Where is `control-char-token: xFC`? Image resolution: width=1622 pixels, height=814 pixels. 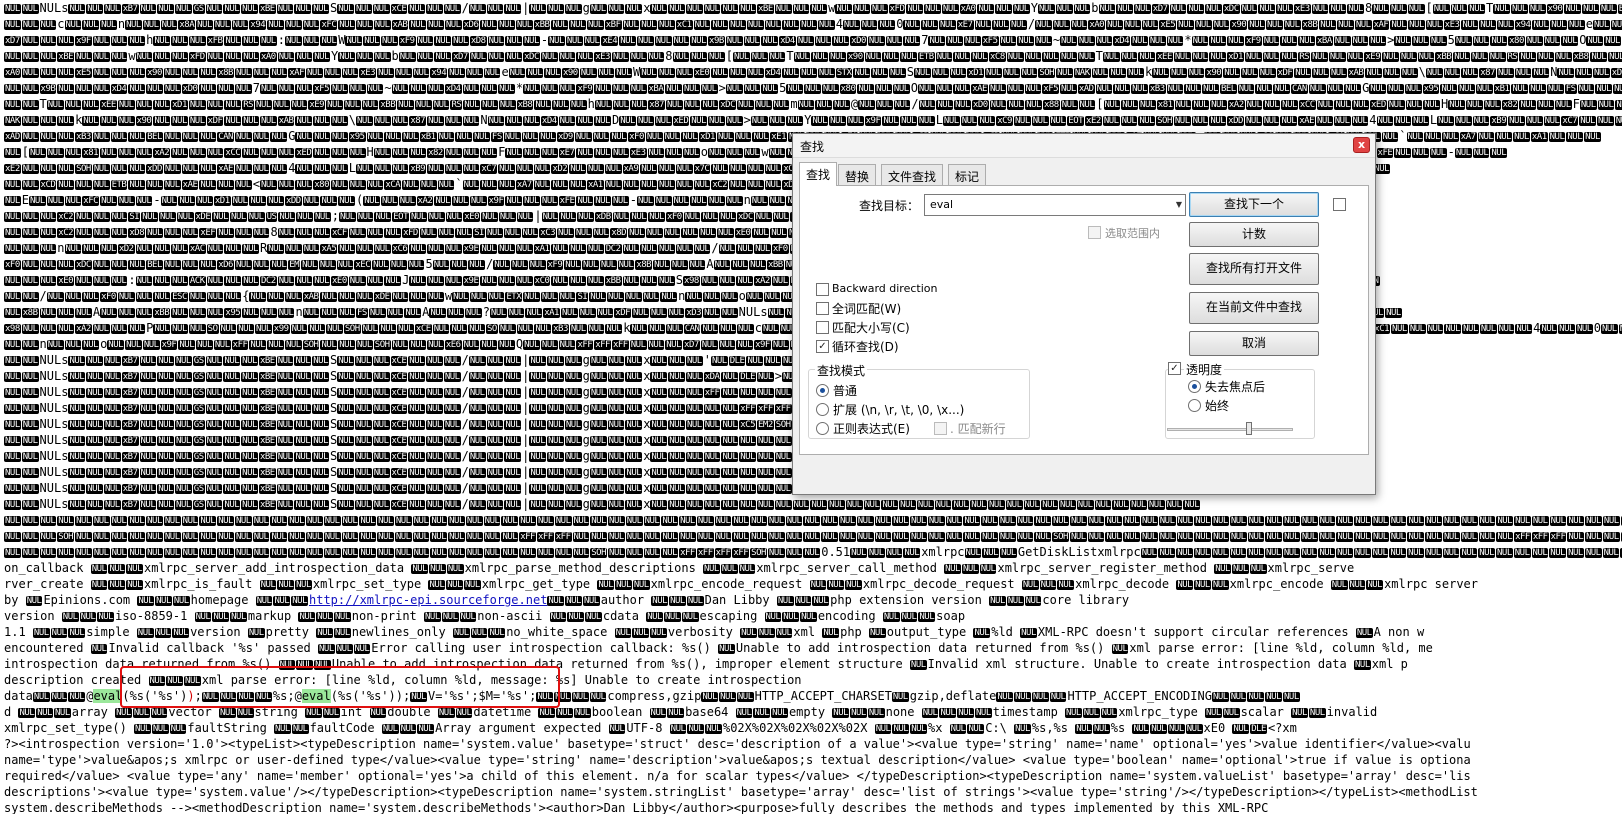 control-char-token: xFC is located at coordinates (91, 201).